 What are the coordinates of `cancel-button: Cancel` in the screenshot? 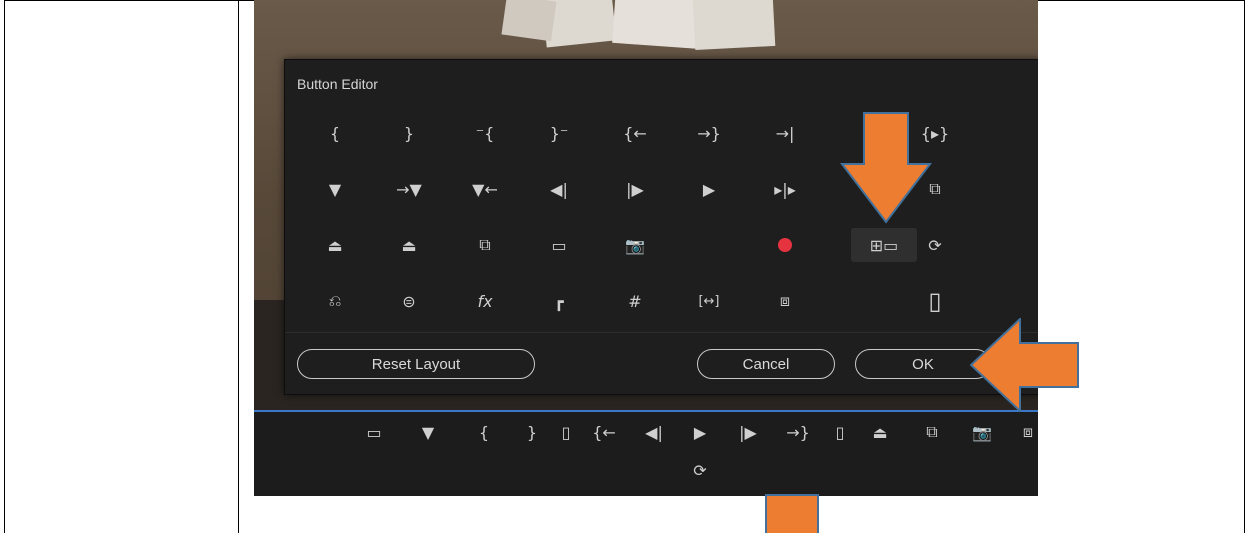 It's located at (766, 364).